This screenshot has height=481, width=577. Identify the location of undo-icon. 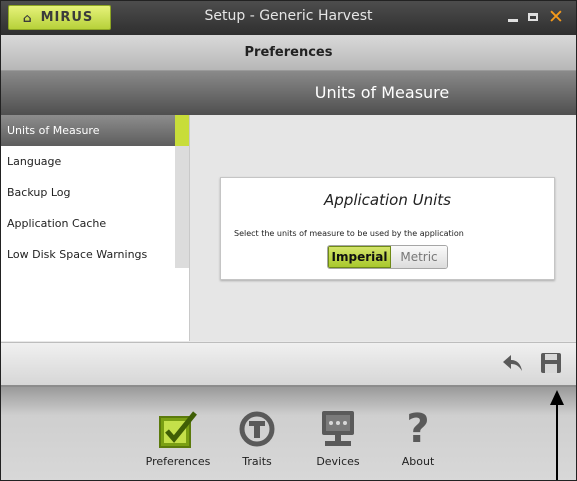
(513, 363).